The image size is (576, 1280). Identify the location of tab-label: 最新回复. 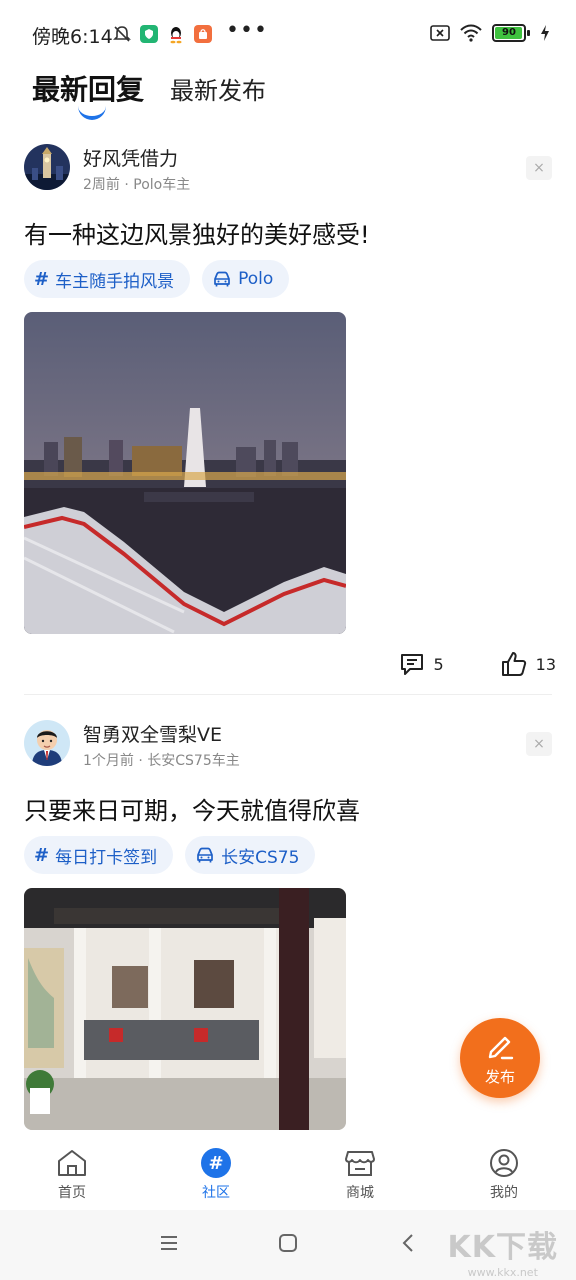
(88, 89).